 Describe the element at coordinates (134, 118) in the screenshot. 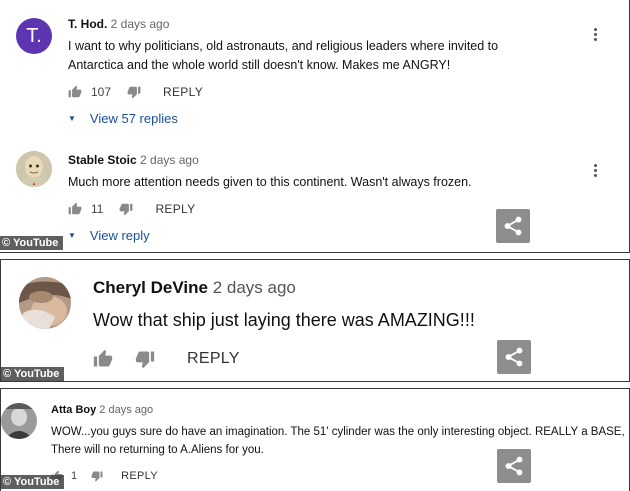

I see `view-replies-label: View 57 replies` at that location.